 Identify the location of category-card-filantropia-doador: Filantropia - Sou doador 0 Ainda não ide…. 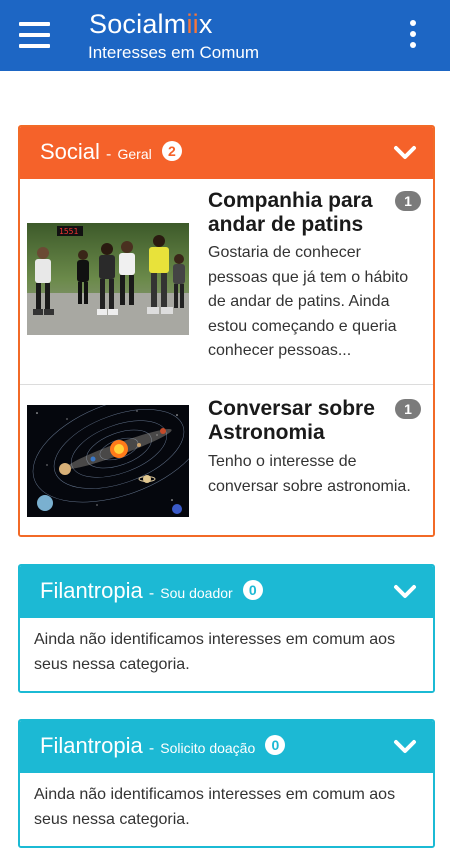
(226, 628).